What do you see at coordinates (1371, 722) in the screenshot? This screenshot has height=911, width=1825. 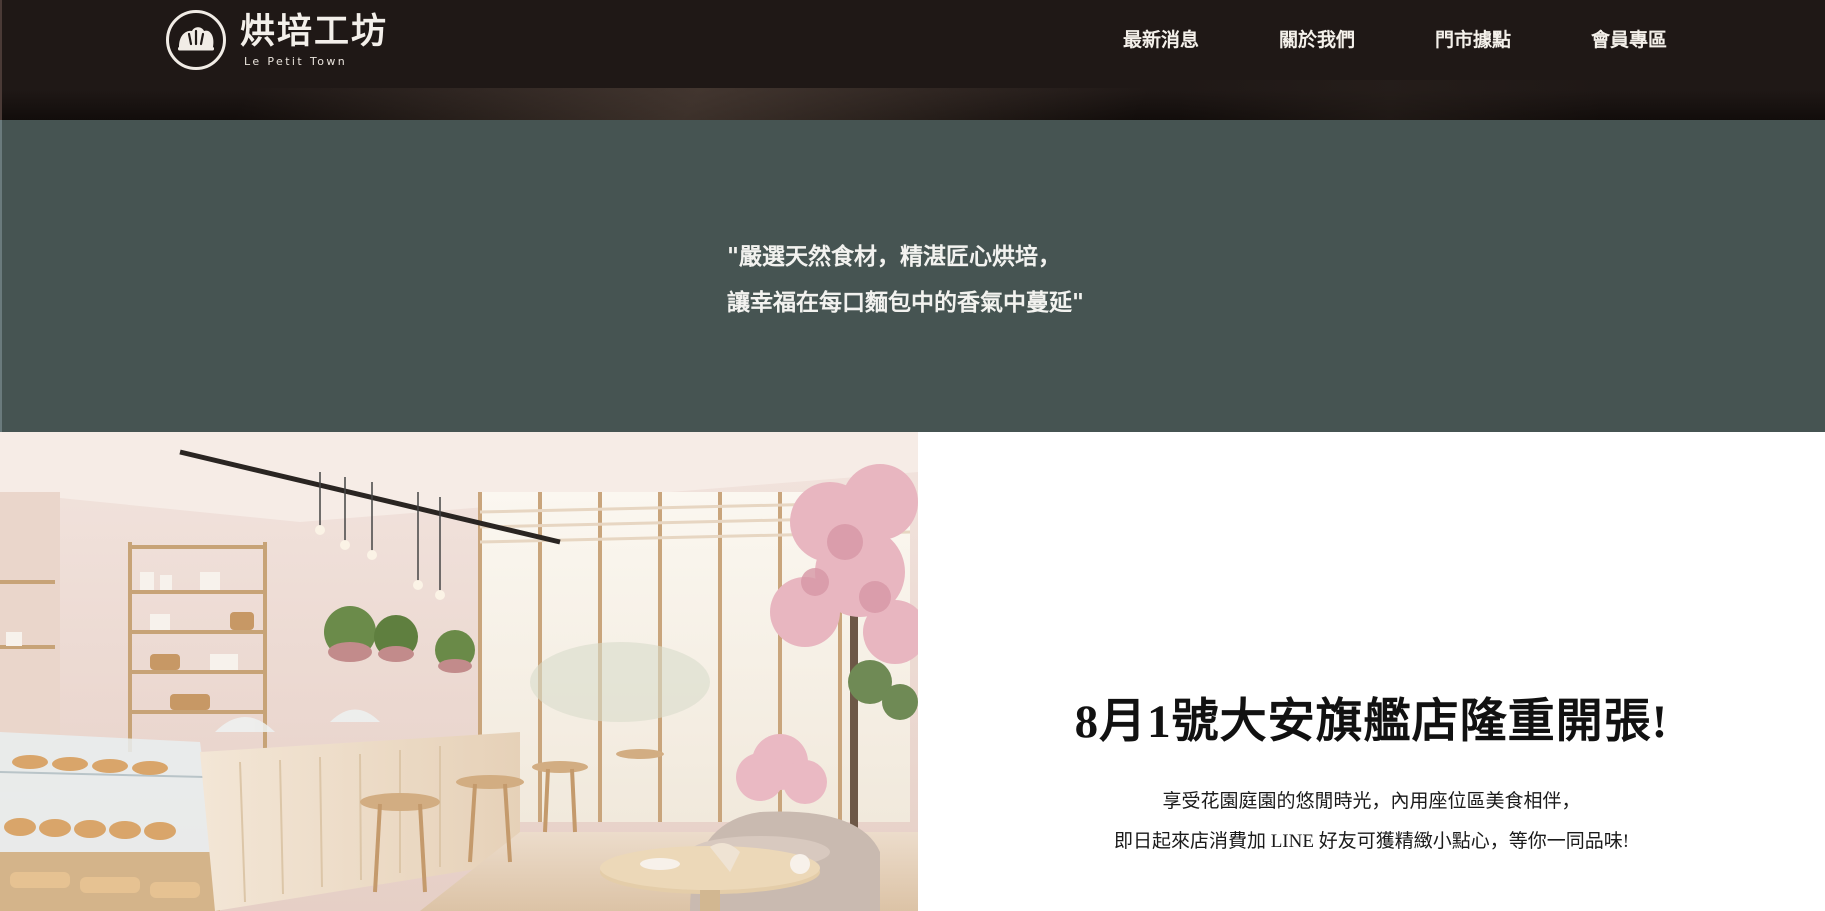 I see `feature-title: 8月1號大安旗艦店隆重開張!` at bounding box center [1371, 722].